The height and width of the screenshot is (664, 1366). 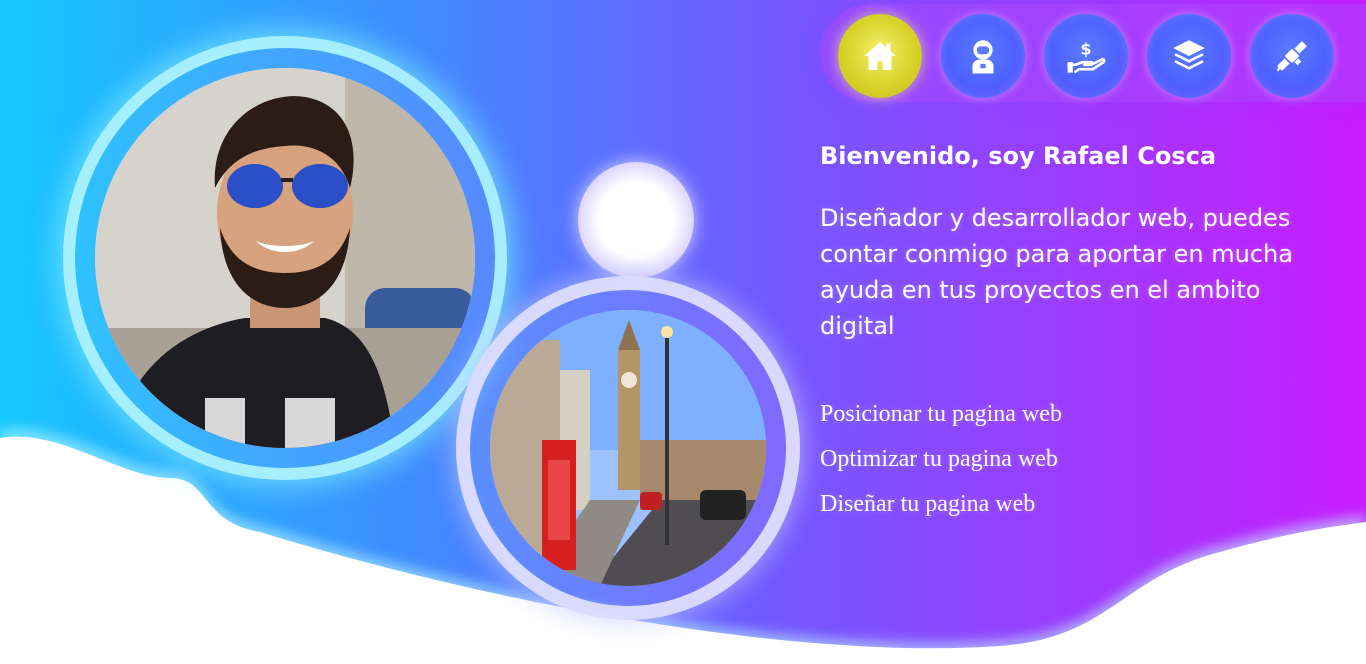 I want to click on nav-portfolio-button, so click(x=1189, y=56).